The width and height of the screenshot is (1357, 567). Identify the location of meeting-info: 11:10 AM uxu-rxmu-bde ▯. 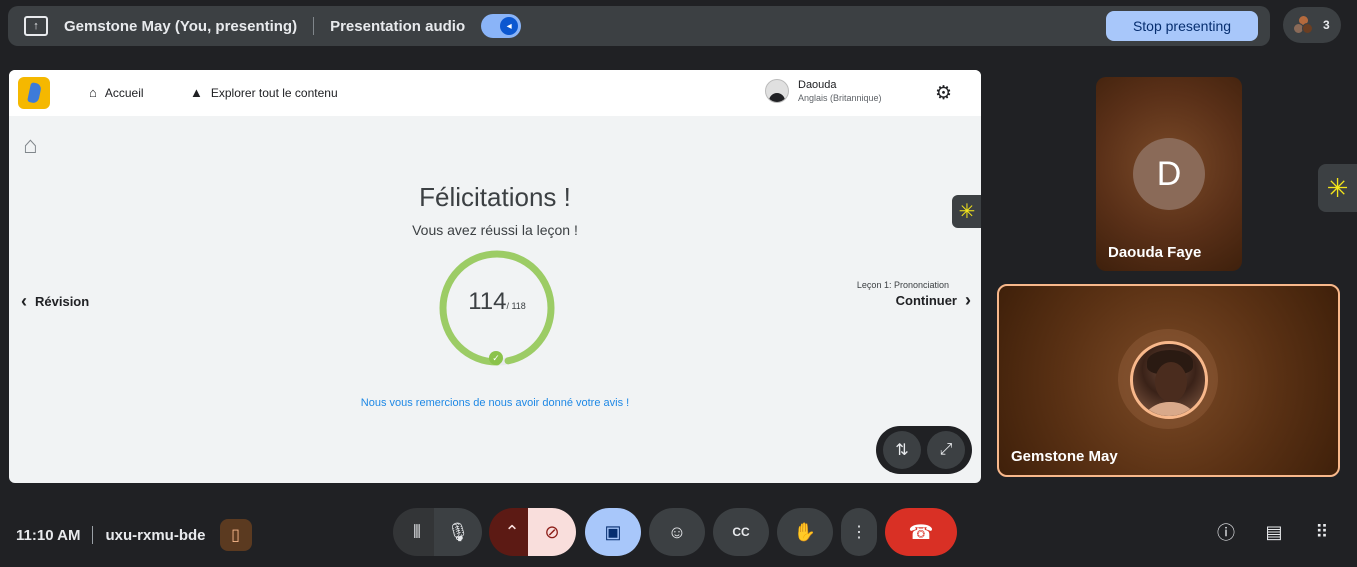
(134, 535).